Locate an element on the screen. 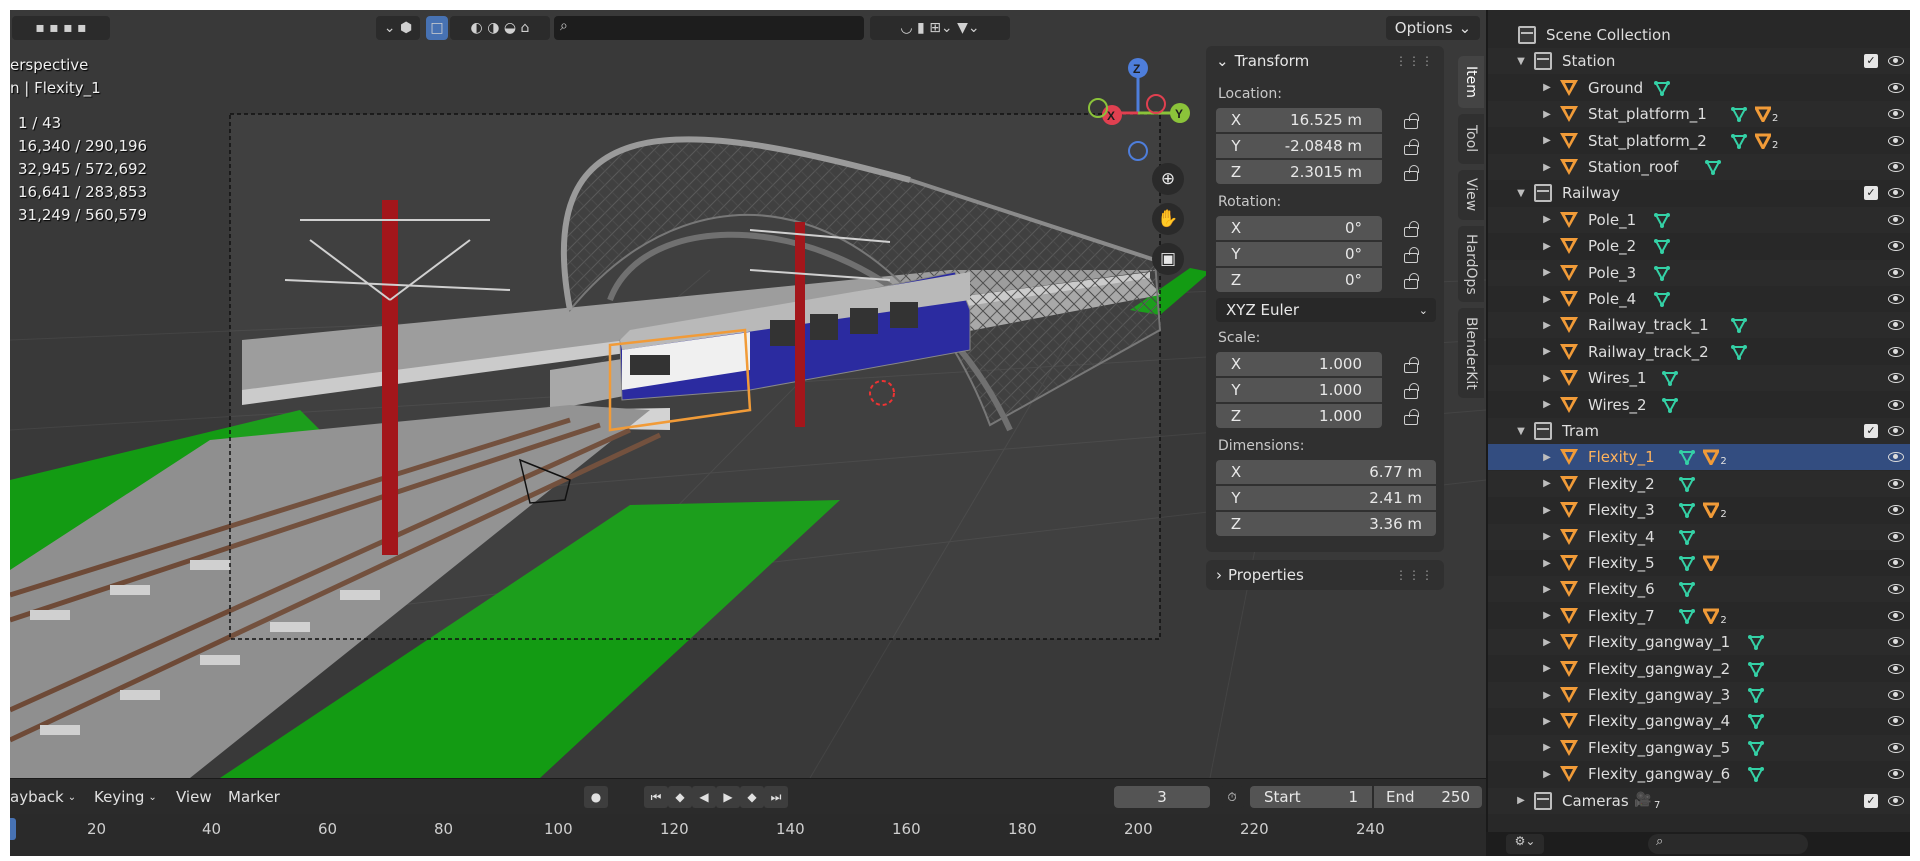 This screenshot has height=861, width=1920. scale-y-field: Y 1.000 is located at coordinates (1299, 390).